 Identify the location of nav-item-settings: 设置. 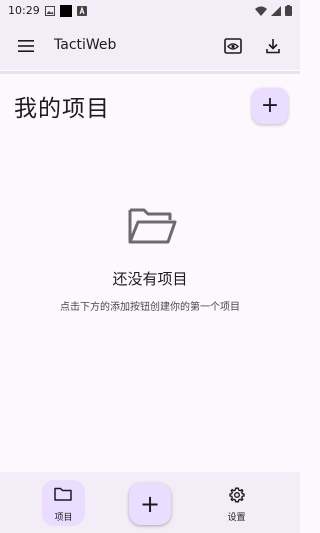
(236, 503).